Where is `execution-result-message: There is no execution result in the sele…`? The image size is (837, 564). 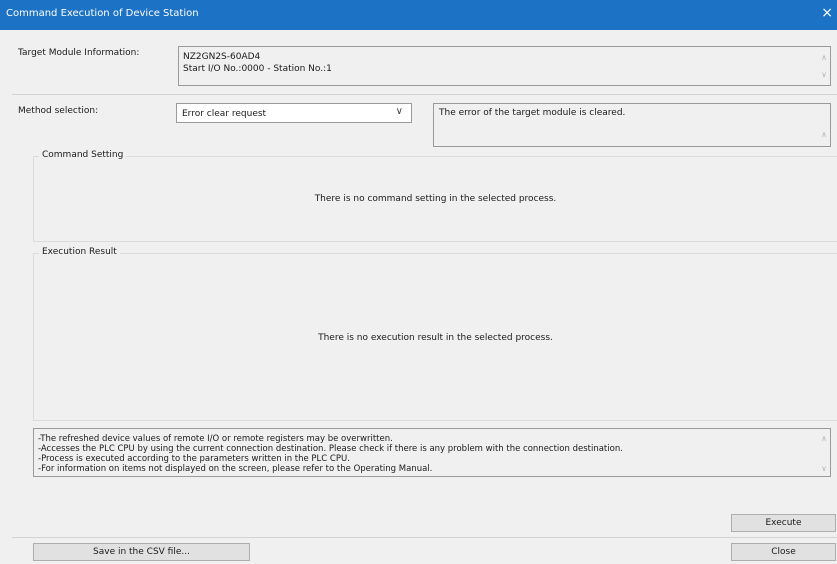 execution-result-message: There is no execution result in the sele… is located at coordinates (435, 338).